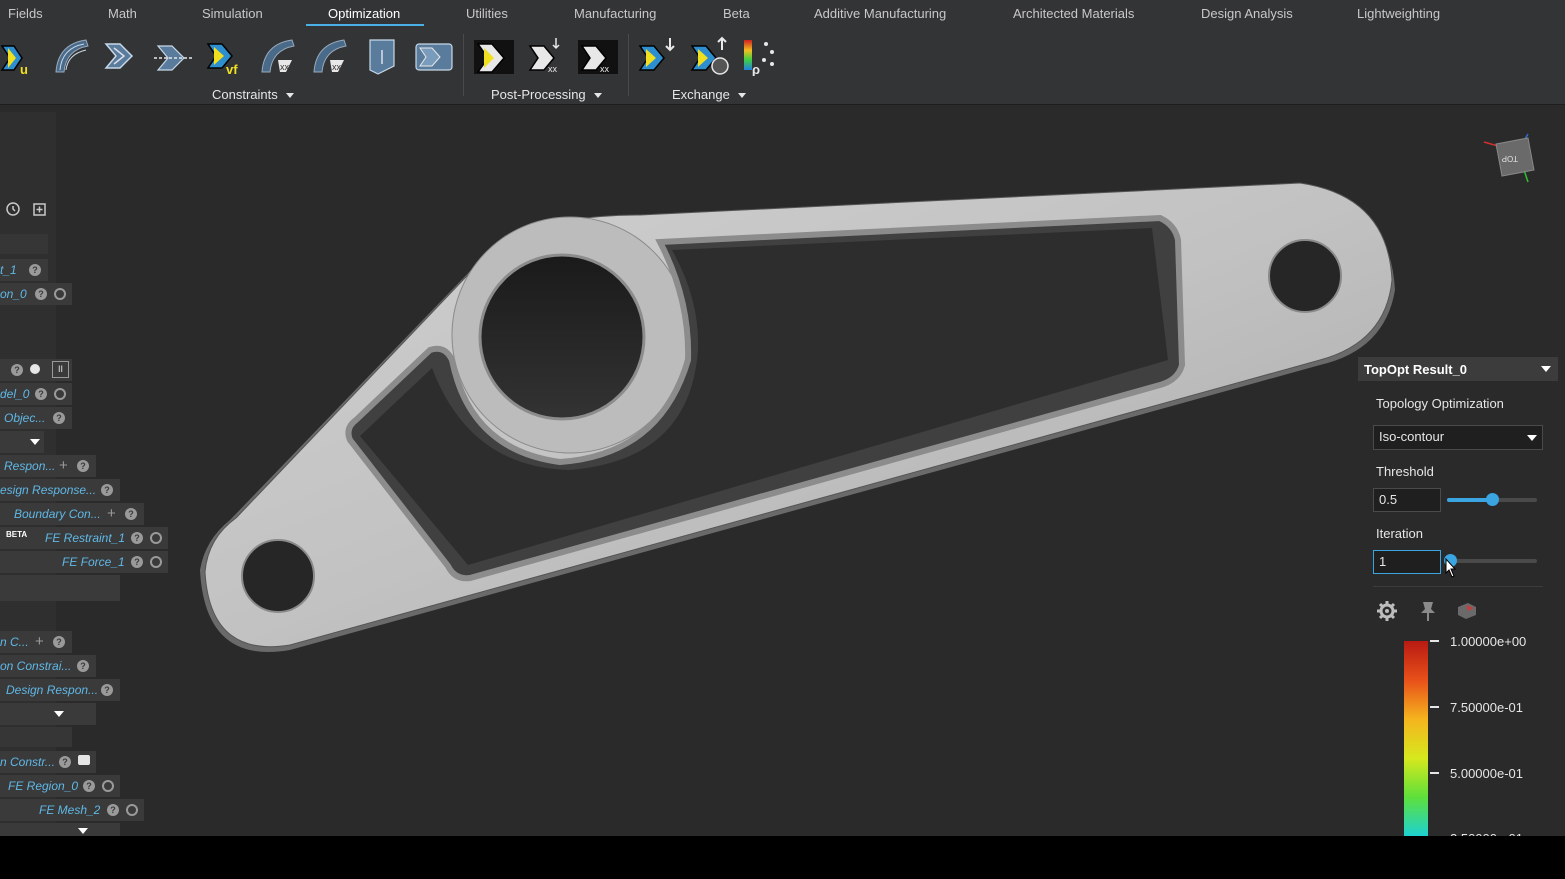  What do you see at coordinates (48, 762) in the screenshot?
I see `tree-item: n Constr...?` at bounding box center [48, 762].